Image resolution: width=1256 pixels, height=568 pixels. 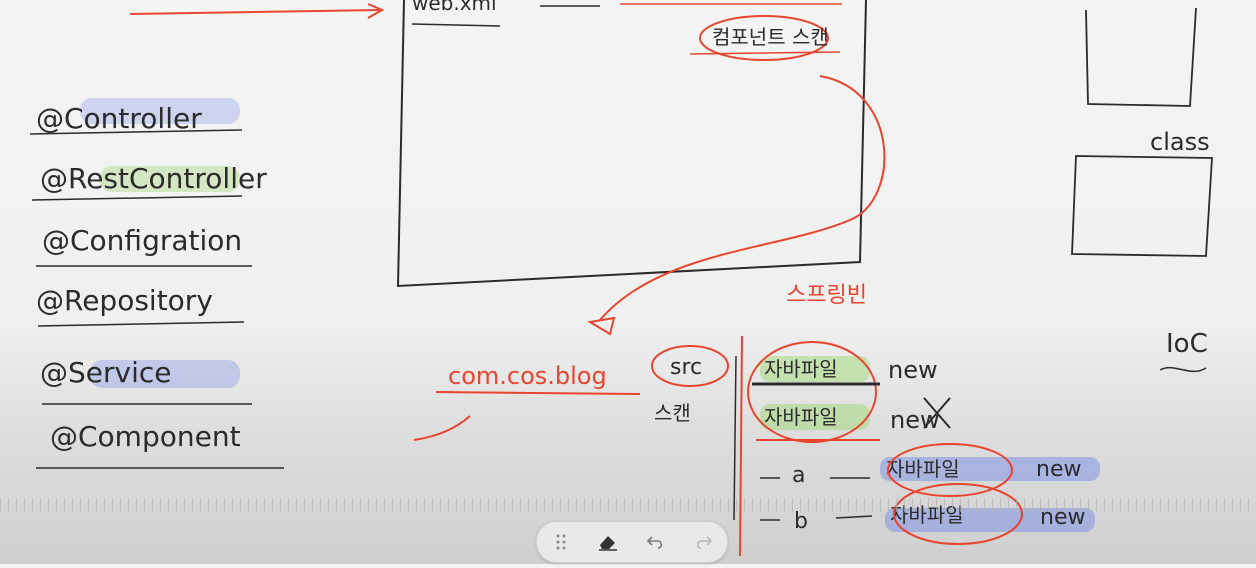 What do you see at coordinates (801, 417) in the screenshot?
I see `java-file-2: 자바파일` at bounding box center [801, 417].